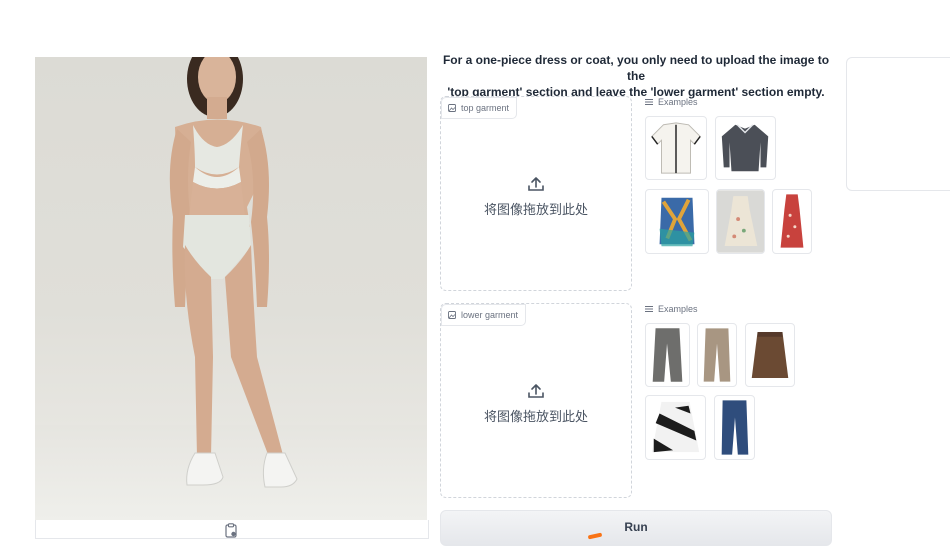 This screenshot has width=950, height=546. What do you see at coordinates (677, 221) in the screenshot?
I see `example-patterned-vest` at bounding box center [677, 221].